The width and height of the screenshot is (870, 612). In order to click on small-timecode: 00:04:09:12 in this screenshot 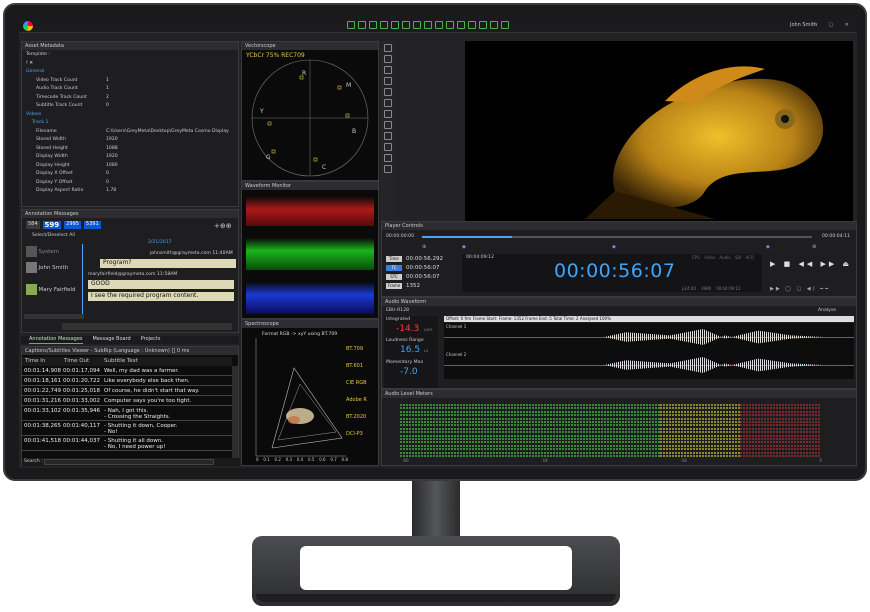, I will do `click(480, 257)`.